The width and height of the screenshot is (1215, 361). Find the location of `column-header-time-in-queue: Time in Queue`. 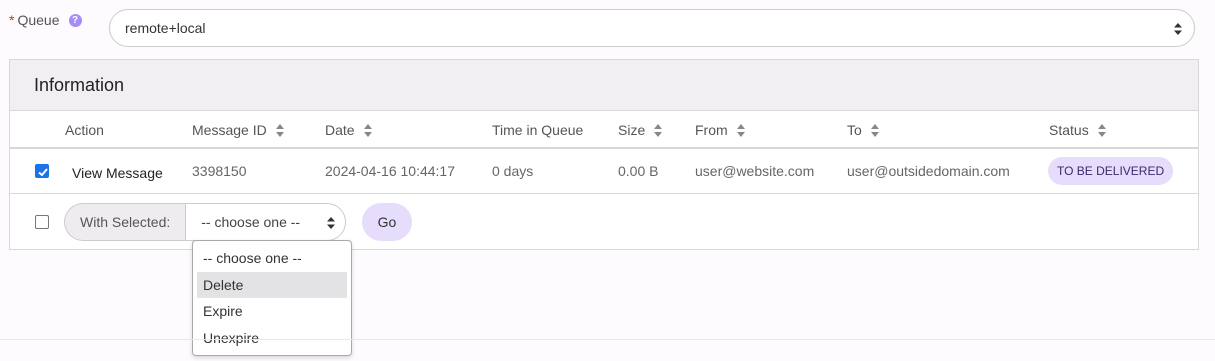

column-header-time-in-queue: Time in Queue is located at coordinates (537, 130).